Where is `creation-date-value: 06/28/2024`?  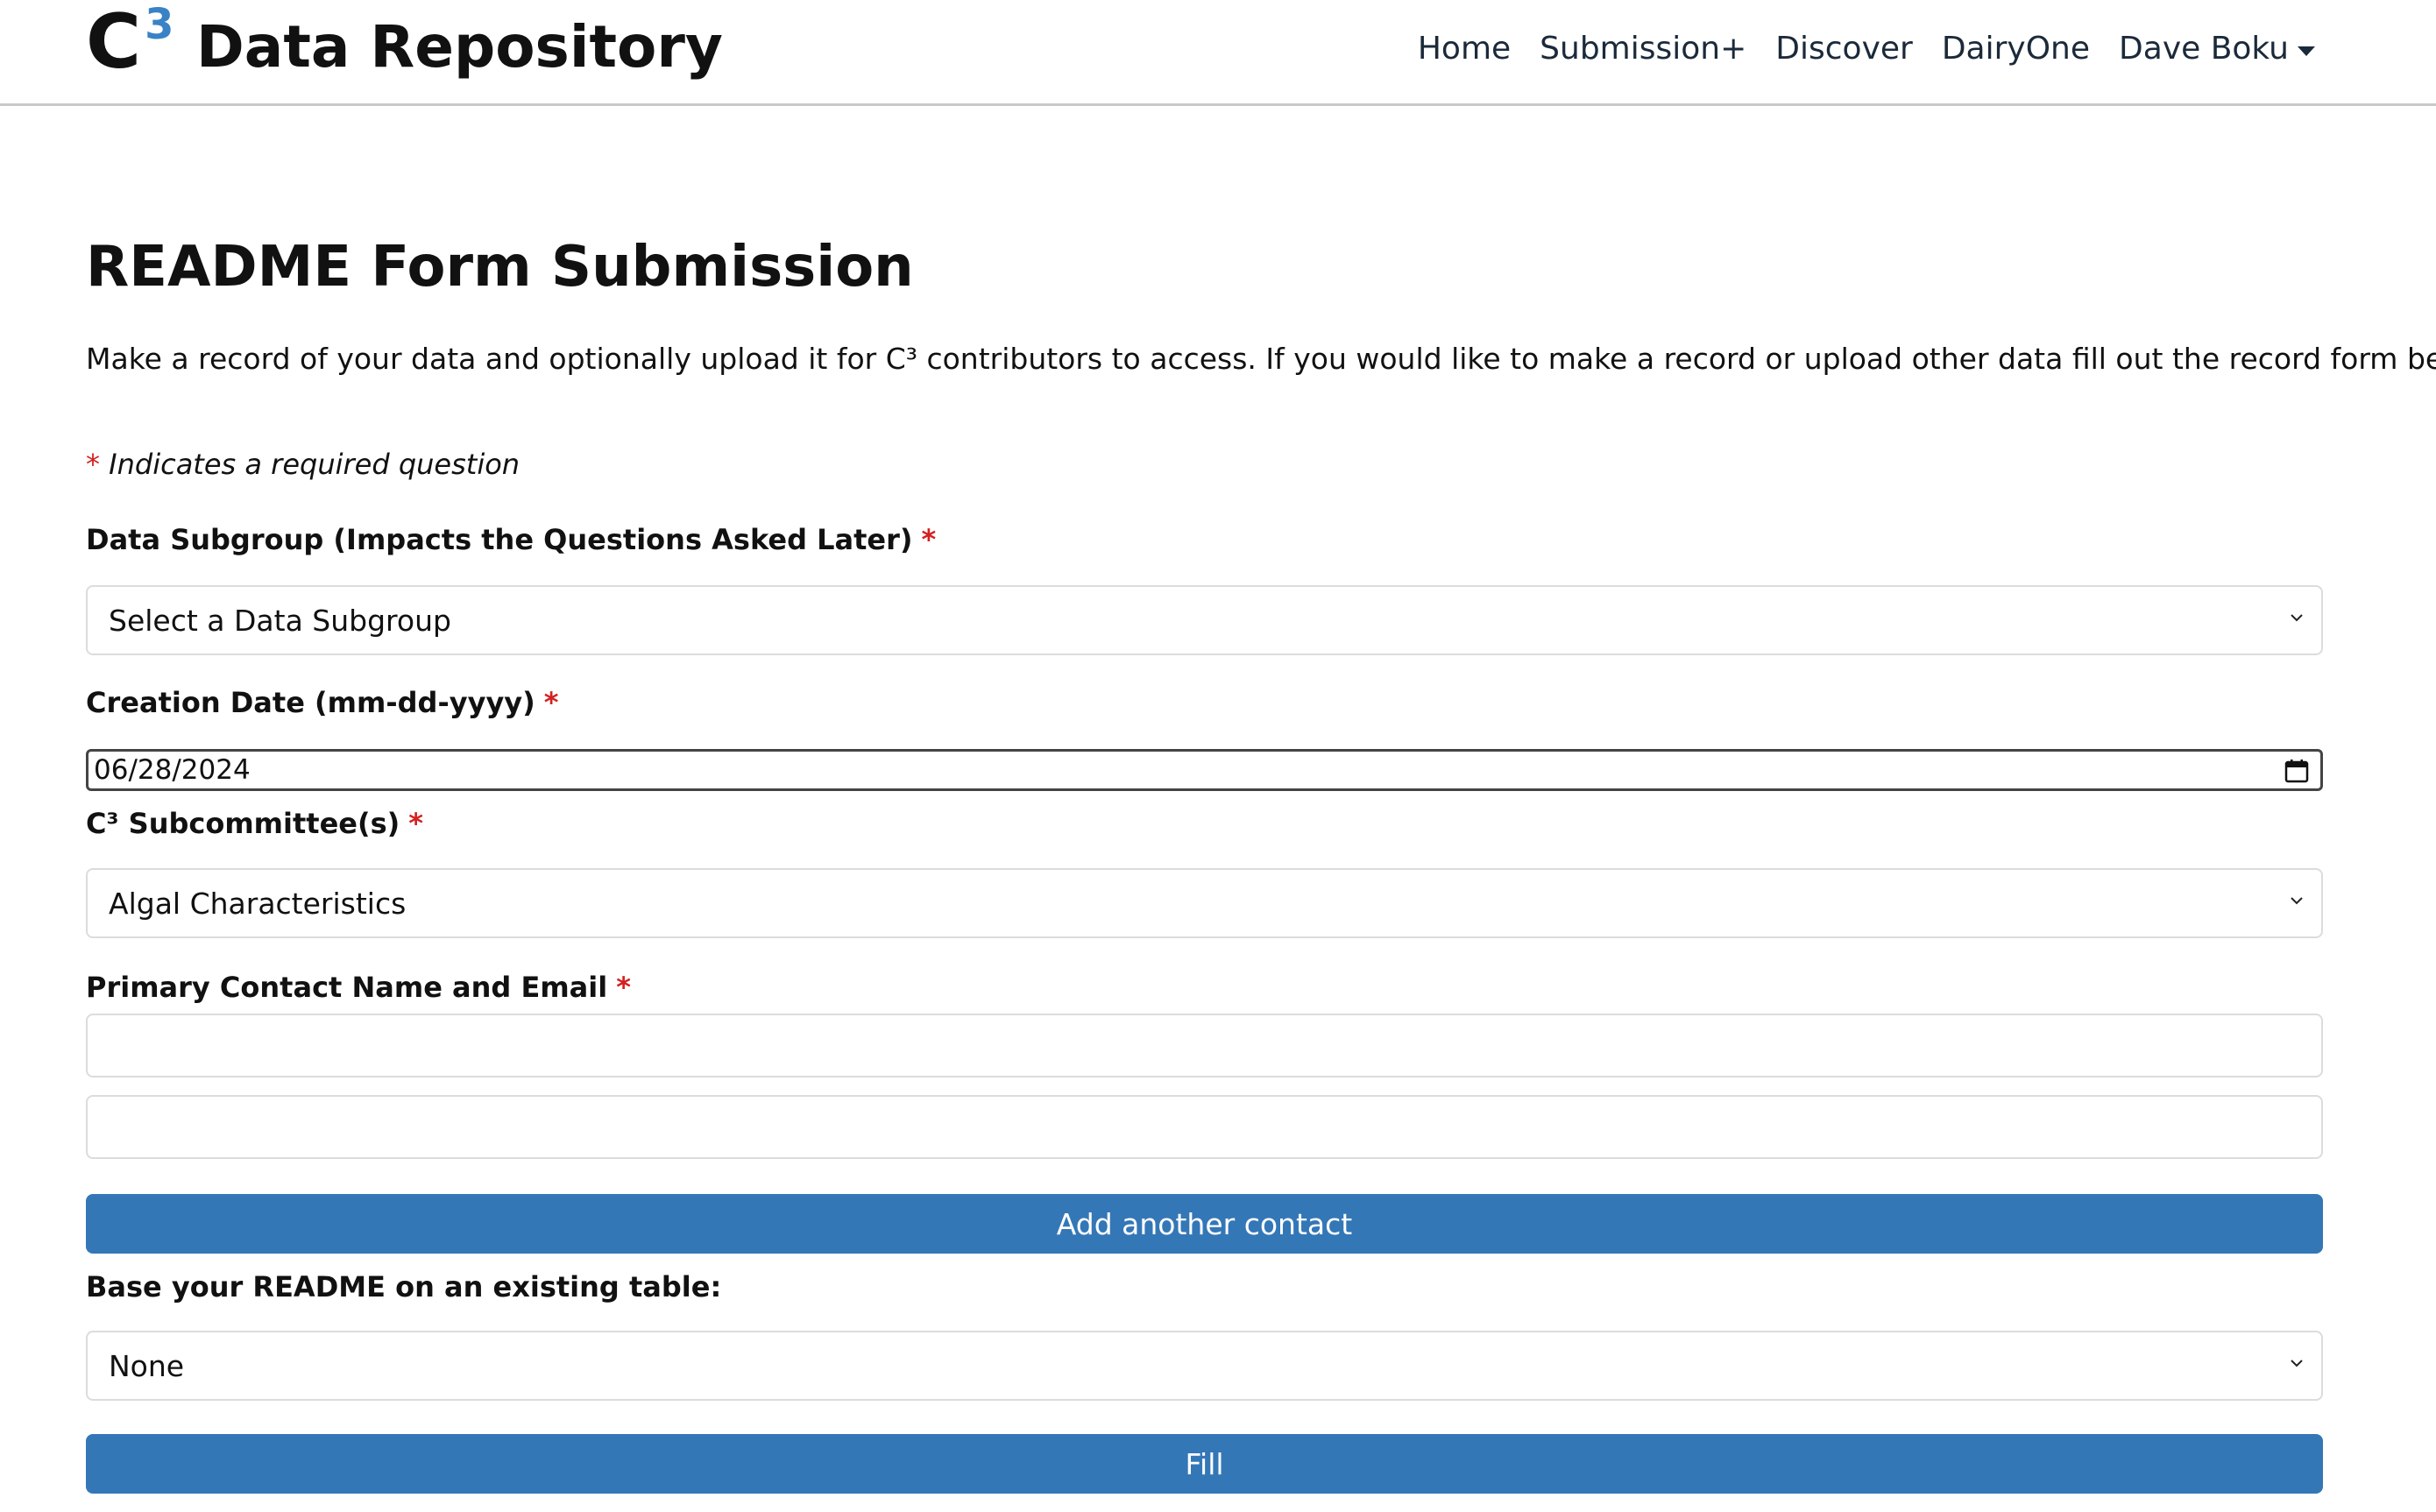
creation-date-value: 06/28/2024 is located at coordinates (172, 770).